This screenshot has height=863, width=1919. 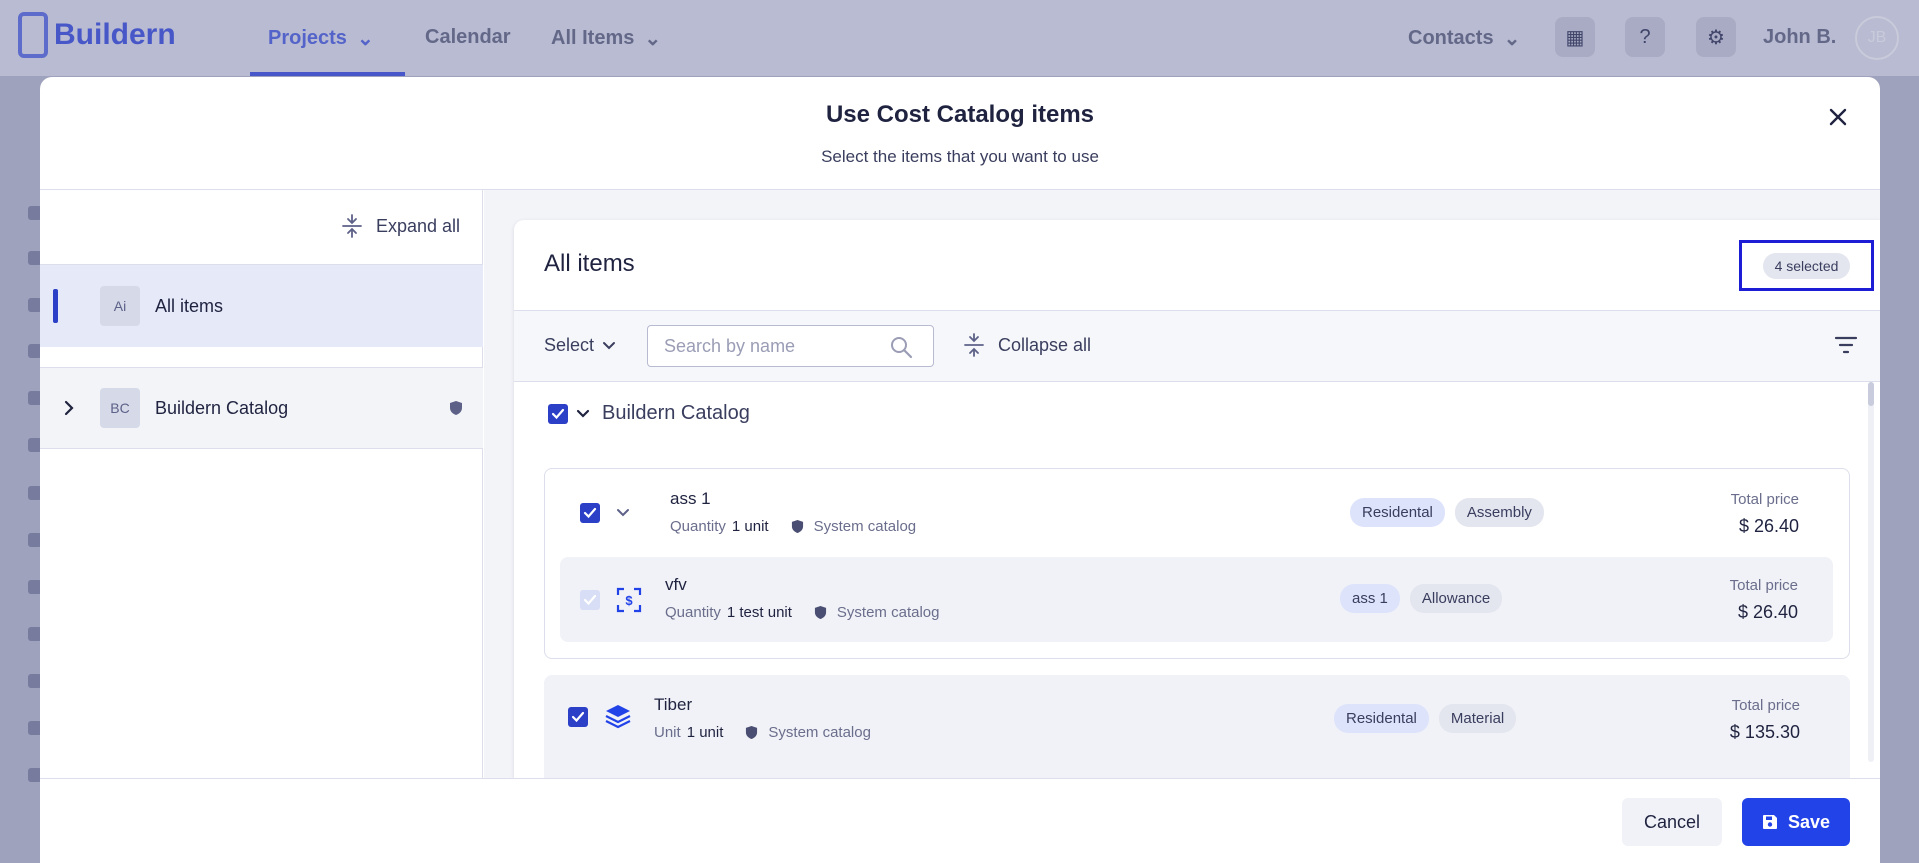 What do you see at coordinates (762, 732) in the screenshot?
I see `item-meta: Unit 1 unit System catalog` at bounding box center [762, 732].